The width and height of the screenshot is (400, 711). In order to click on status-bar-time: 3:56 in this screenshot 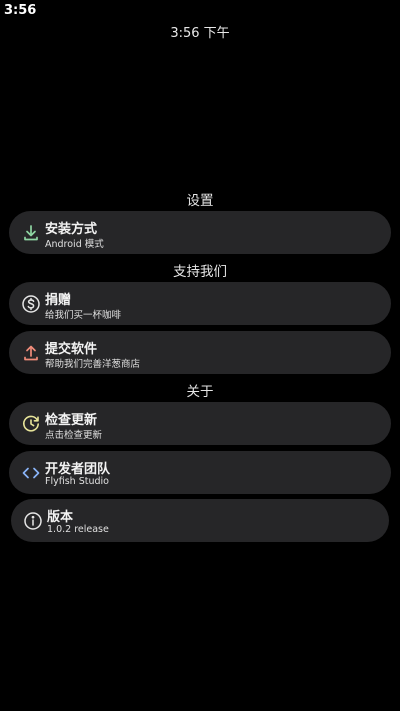, I will do `click(20, 10)`.